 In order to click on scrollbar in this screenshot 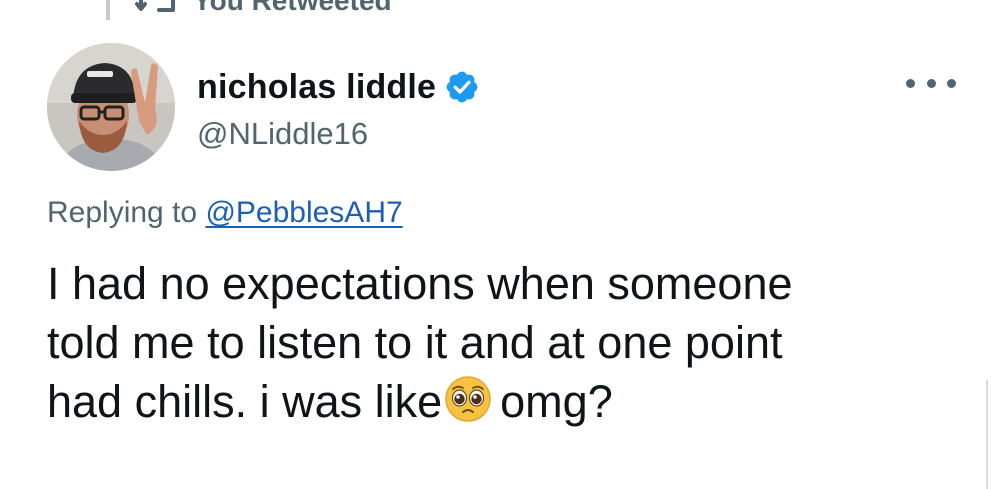, I will do `click(987, 434)`.